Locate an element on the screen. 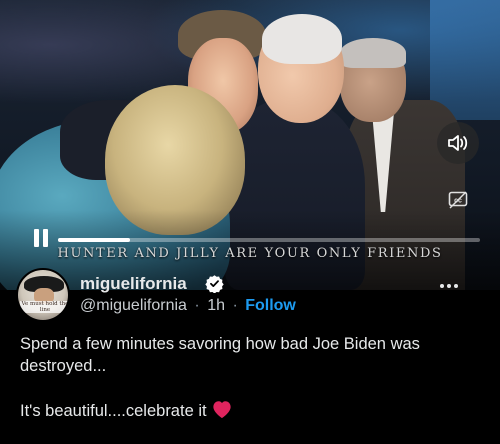 The image size is (500, 444). volume-button is located at coordinates (458, 143).